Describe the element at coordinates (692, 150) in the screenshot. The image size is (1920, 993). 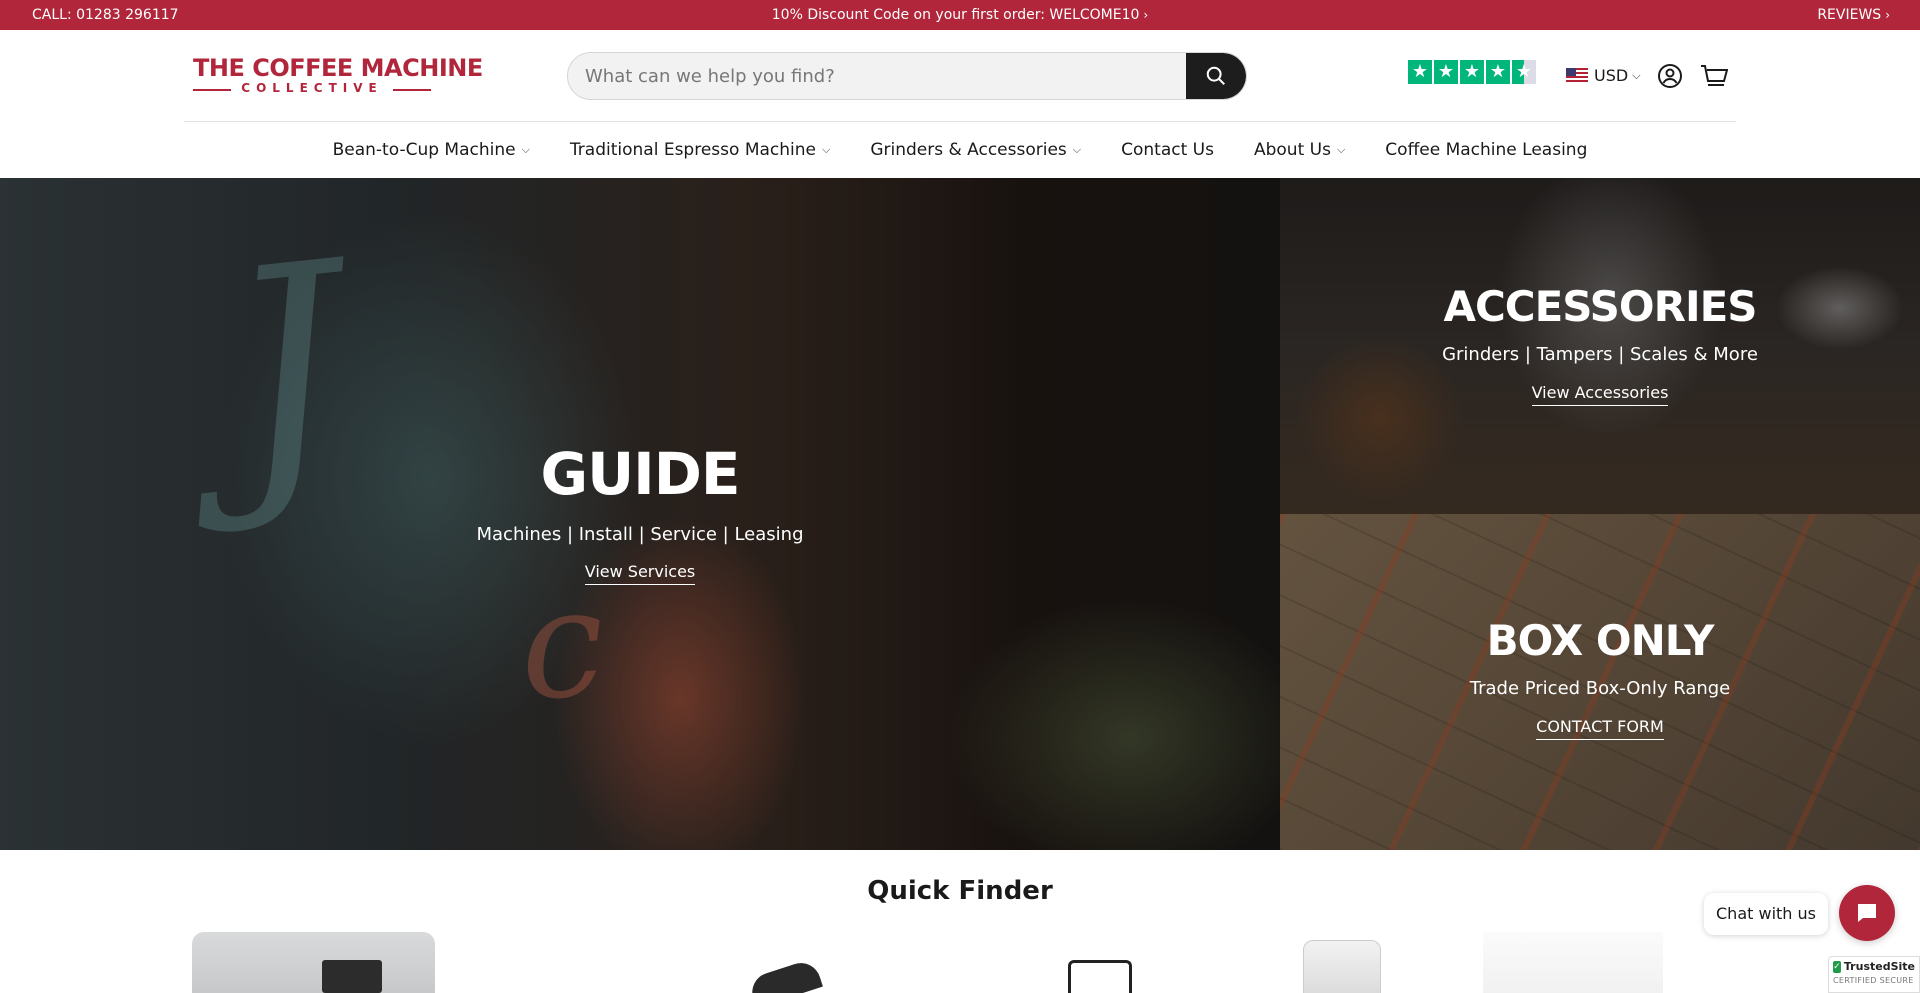
I see `nav-label: Traditional Espresso Machine` at that location.